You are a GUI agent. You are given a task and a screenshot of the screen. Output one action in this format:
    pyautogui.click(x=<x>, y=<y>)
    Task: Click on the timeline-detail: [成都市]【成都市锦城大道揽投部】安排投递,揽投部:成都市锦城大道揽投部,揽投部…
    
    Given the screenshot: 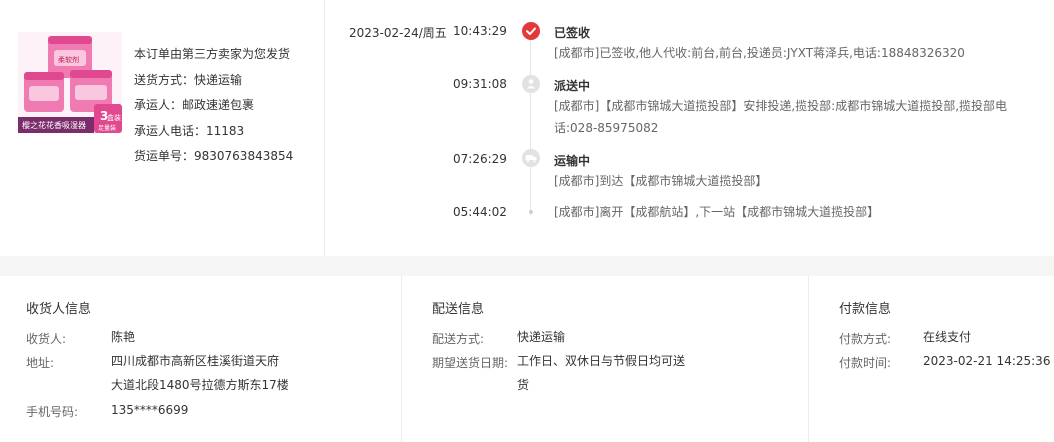 What is the action you would take?
    pyautogui.click(x=781, y=117)
    